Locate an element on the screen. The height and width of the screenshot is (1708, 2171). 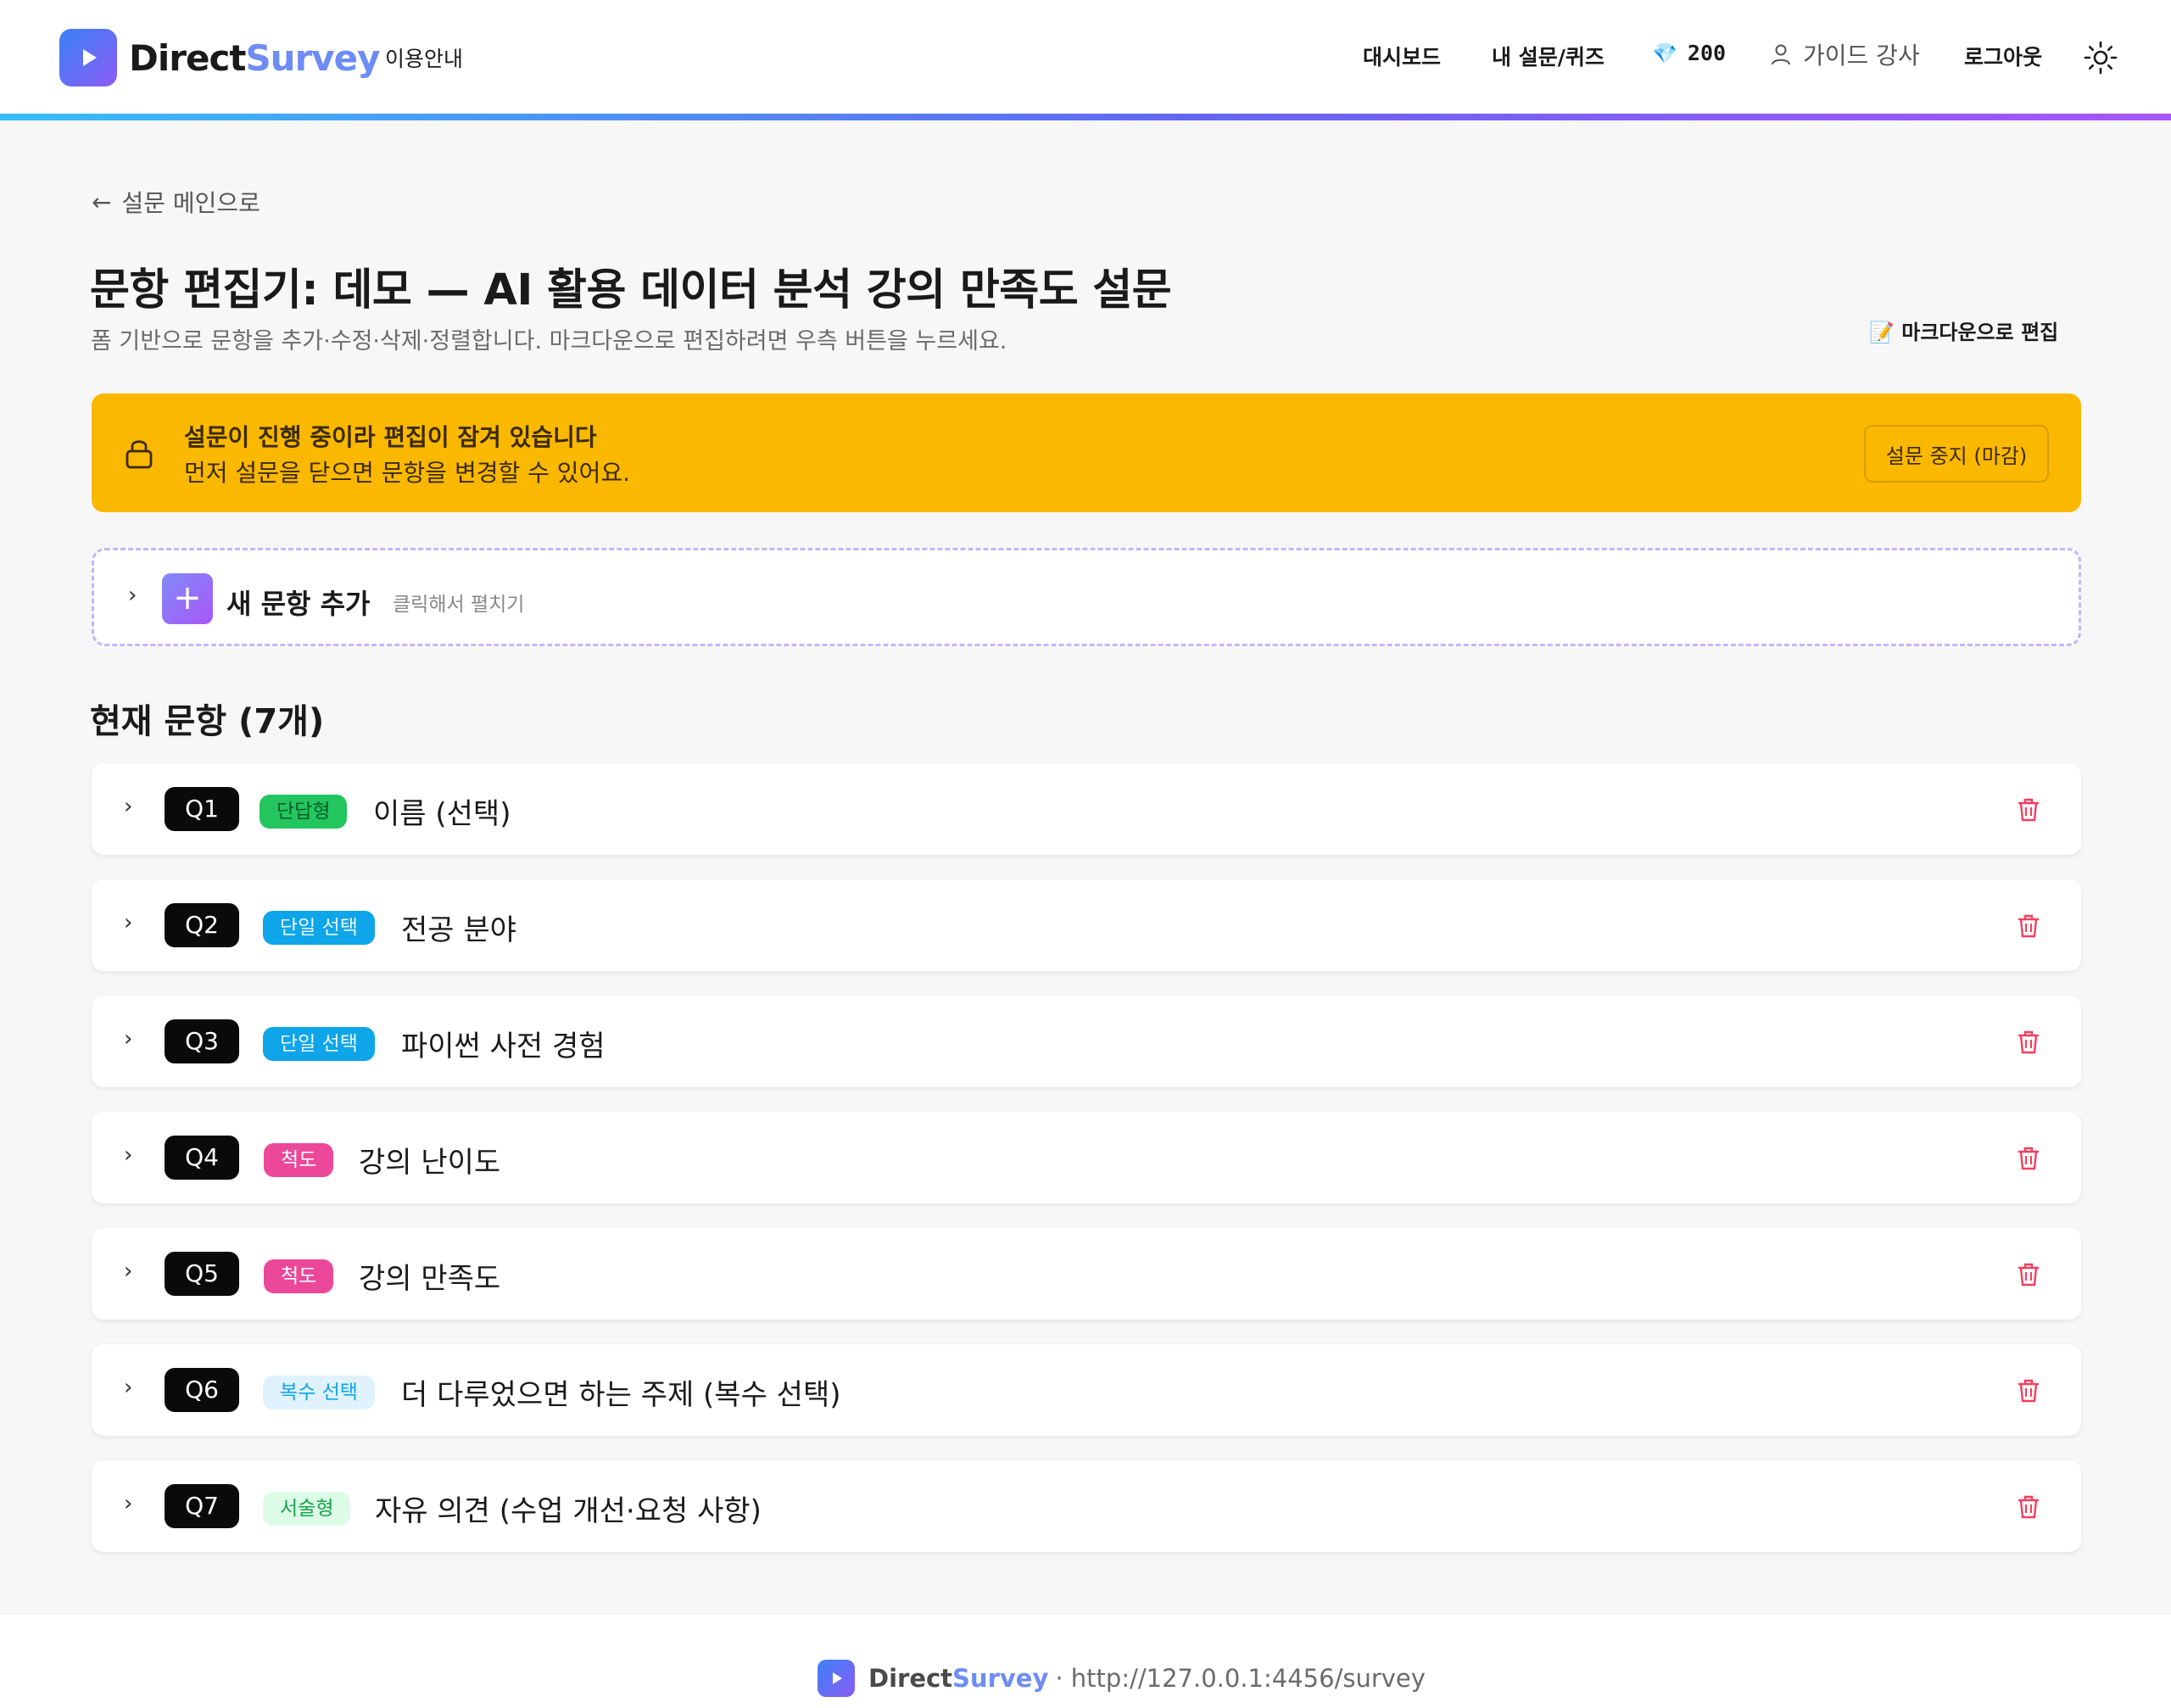
question-number: Q5 is located at coordinates (202, 1274).